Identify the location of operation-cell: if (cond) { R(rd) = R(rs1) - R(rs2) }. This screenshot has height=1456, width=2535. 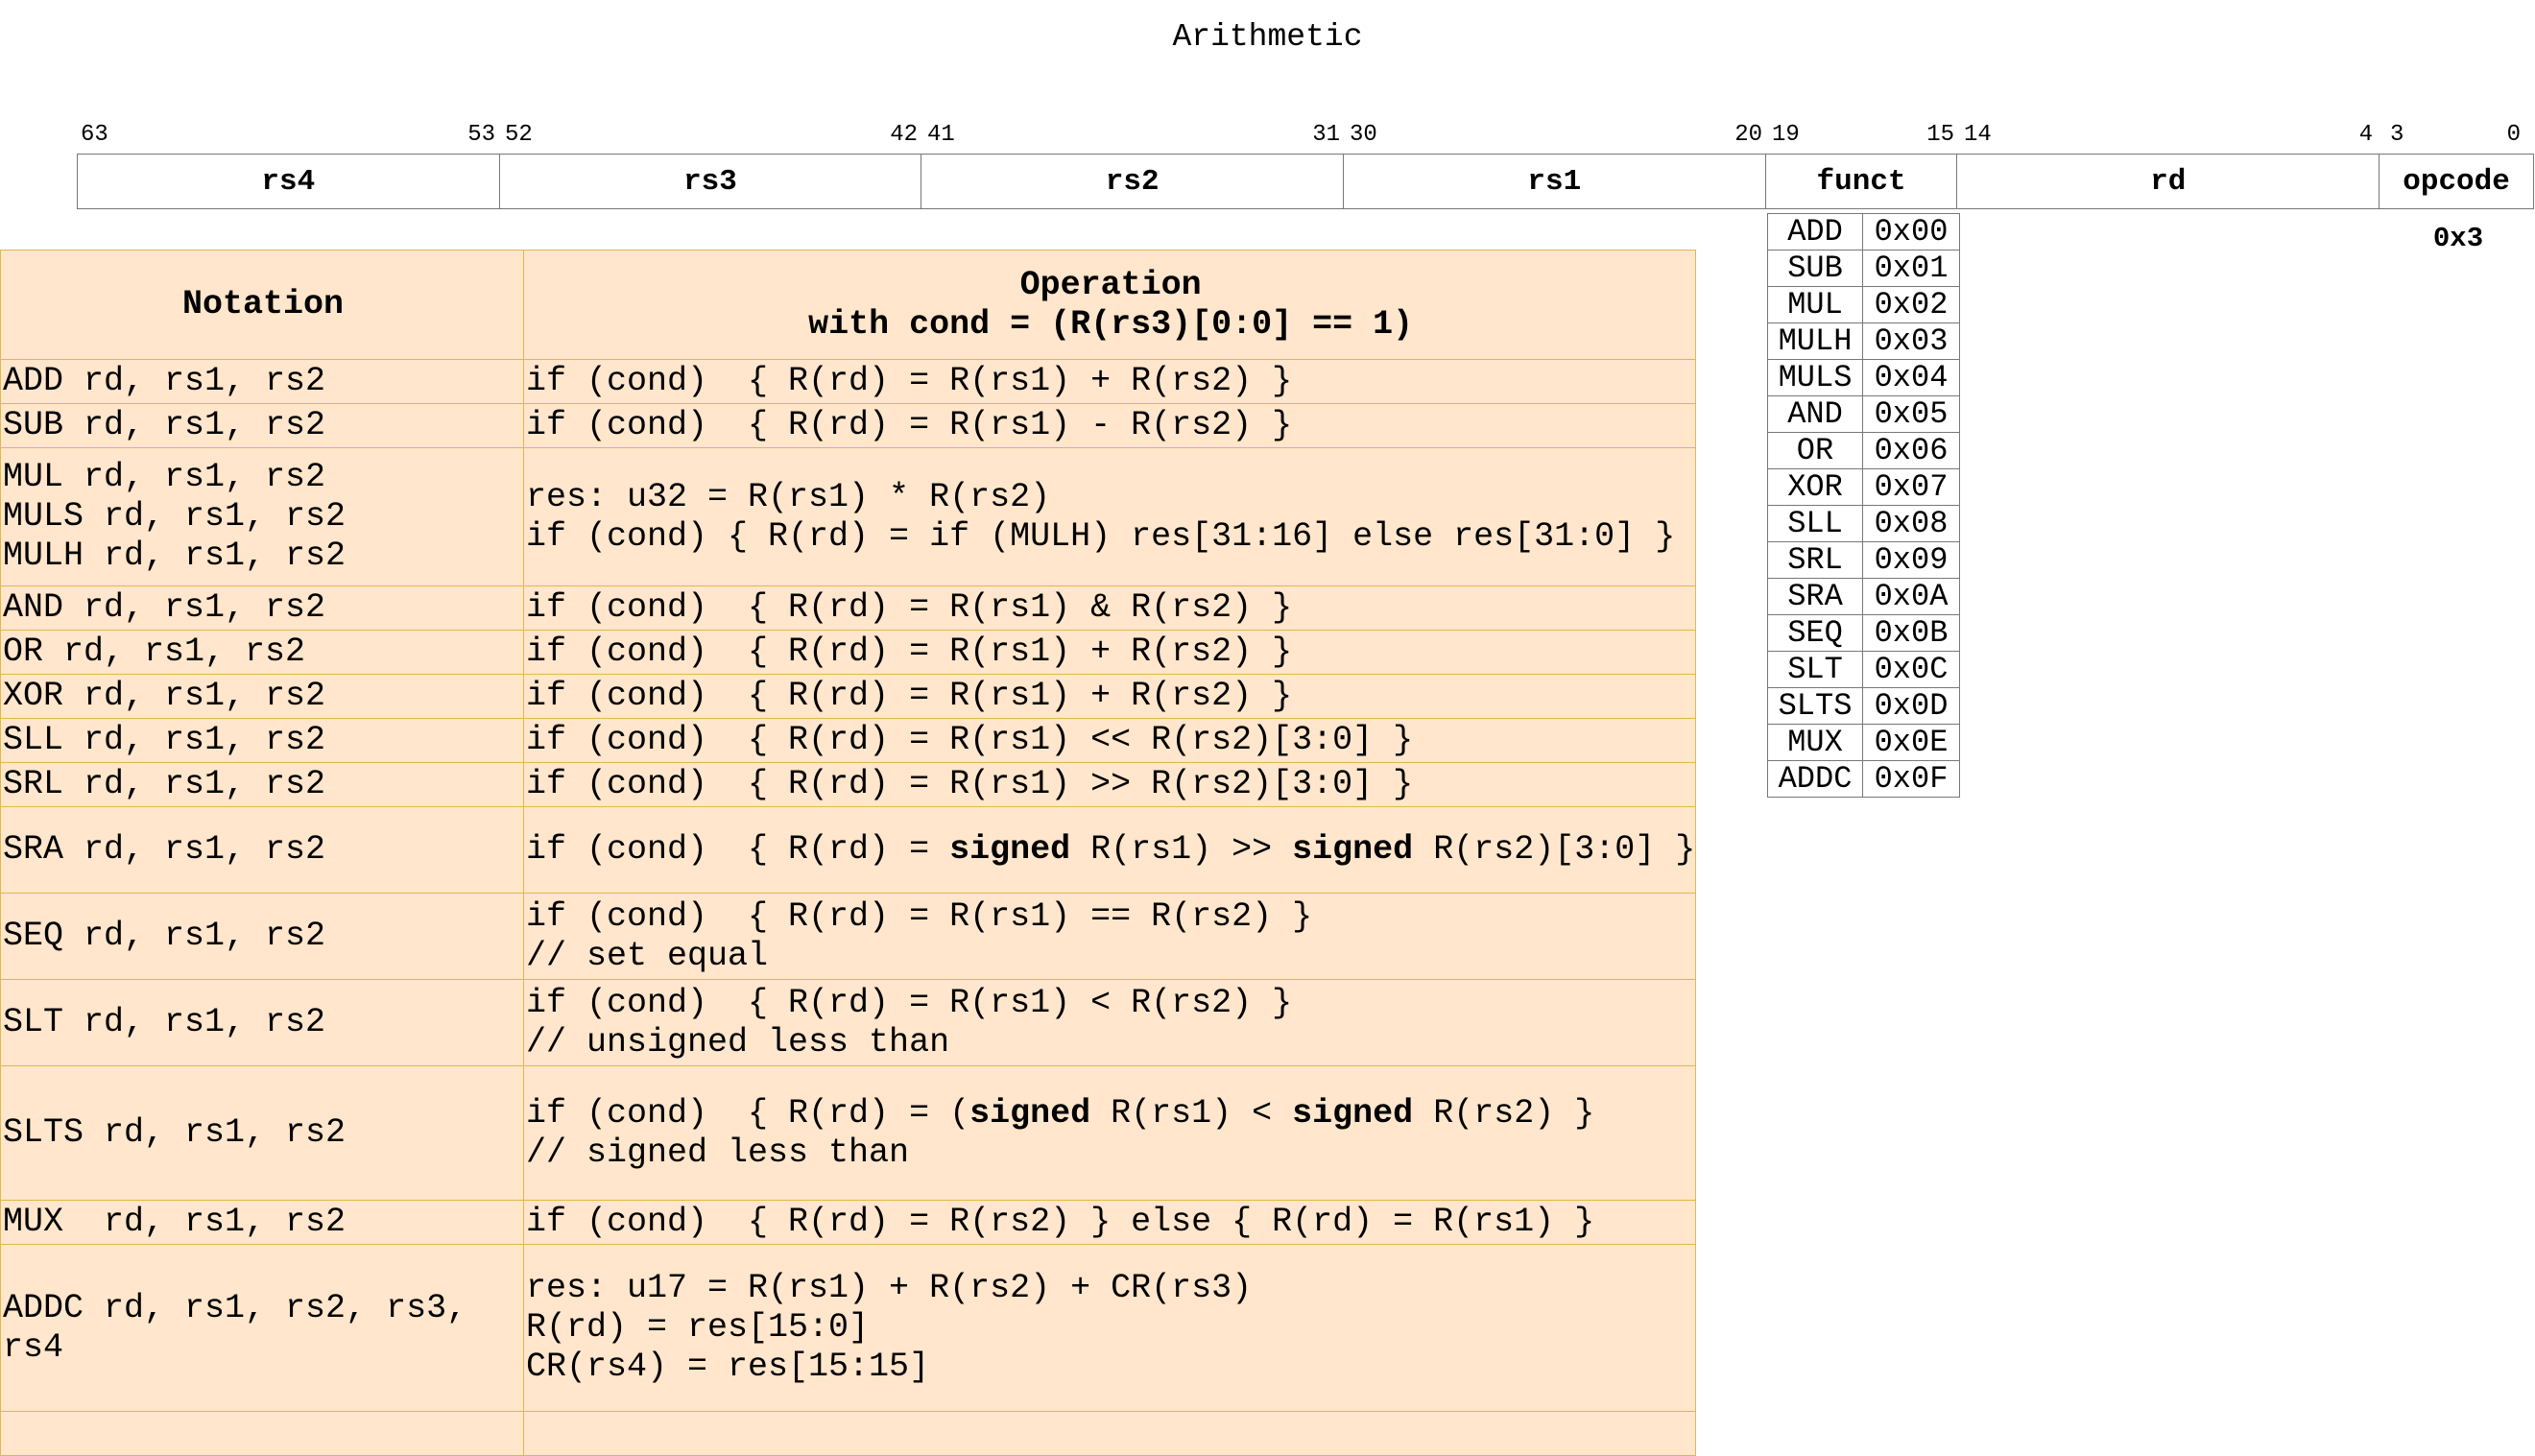
(1109, 425).